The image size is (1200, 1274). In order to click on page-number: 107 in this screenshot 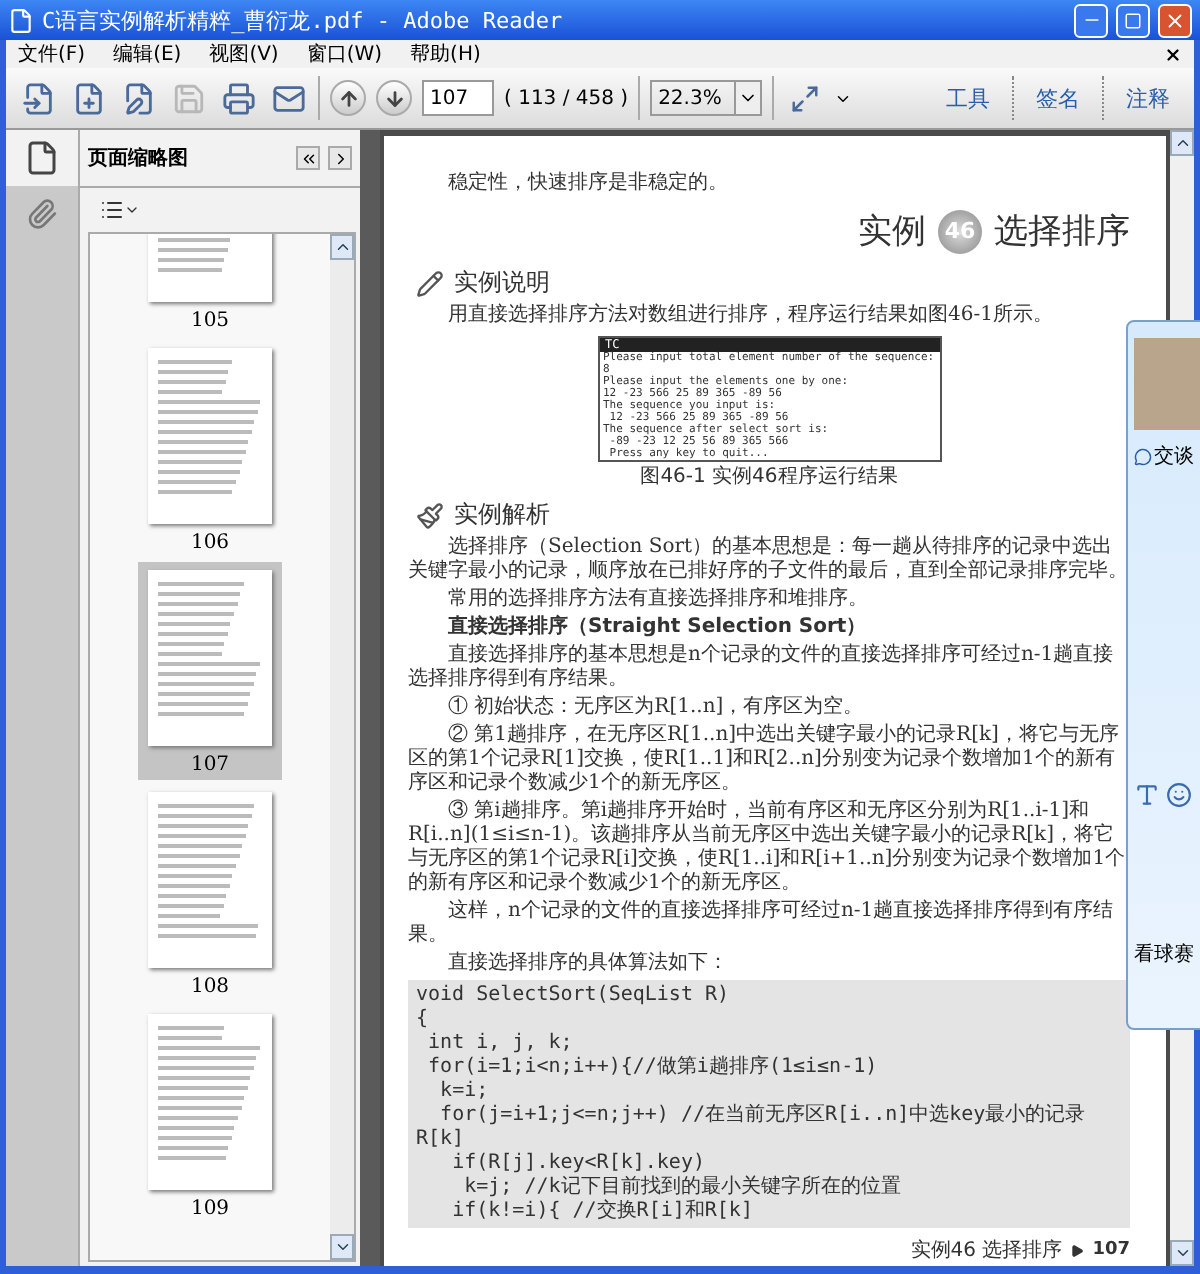, I will do `click(1111, 1250)`.